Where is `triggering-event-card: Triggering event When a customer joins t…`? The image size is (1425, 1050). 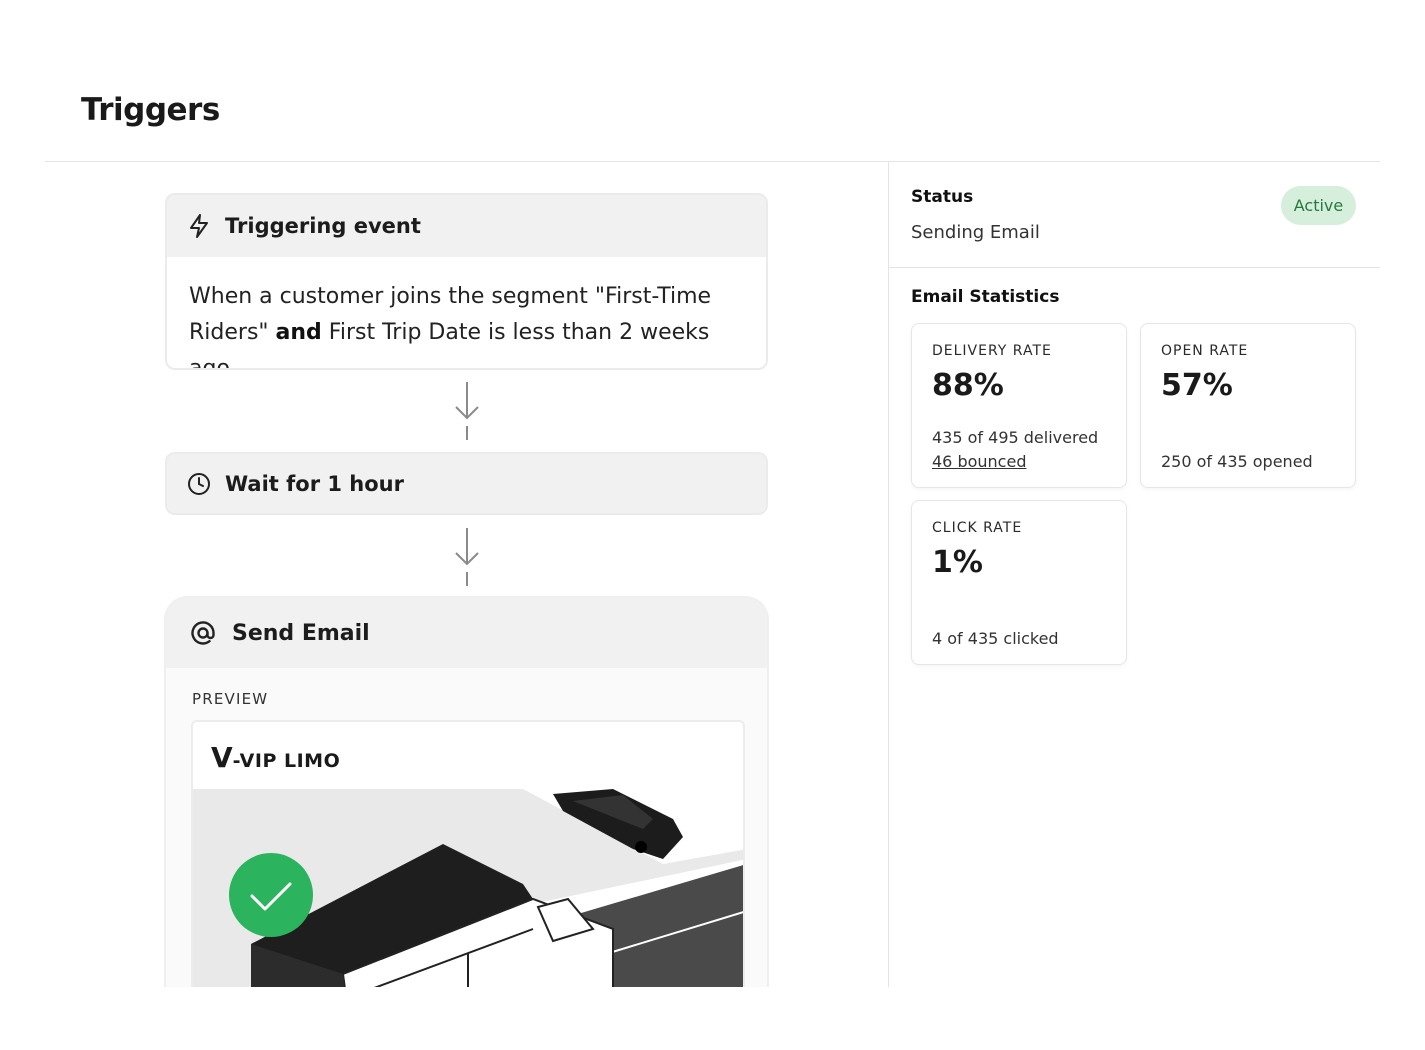
triggering-event-card: Triggering event When a customer joins t… is located at coordinates (466, 281).